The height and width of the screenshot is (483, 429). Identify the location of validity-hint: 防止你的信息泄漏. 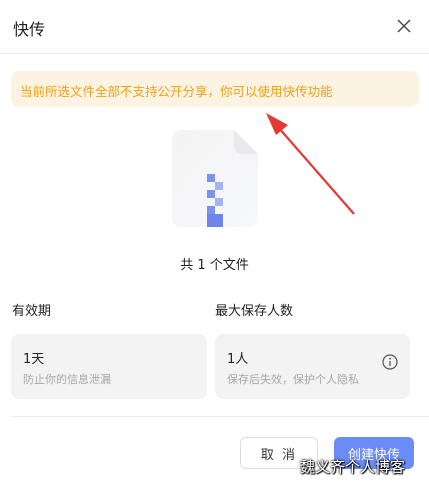
(67, 379).